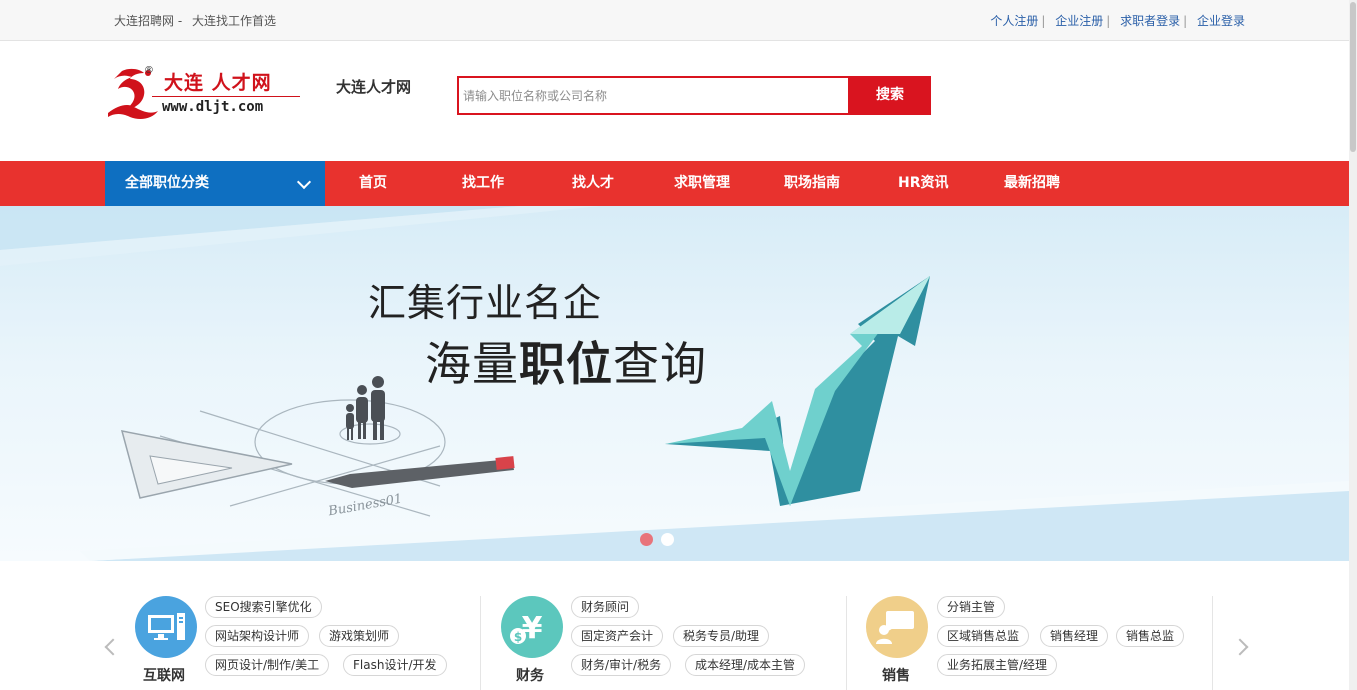 This screenshot has height=690, width=1357. What do you see at coordinates (890, 95) in the screenshot?
I see `search-button: 搜索` at bounding box center [890, 95].